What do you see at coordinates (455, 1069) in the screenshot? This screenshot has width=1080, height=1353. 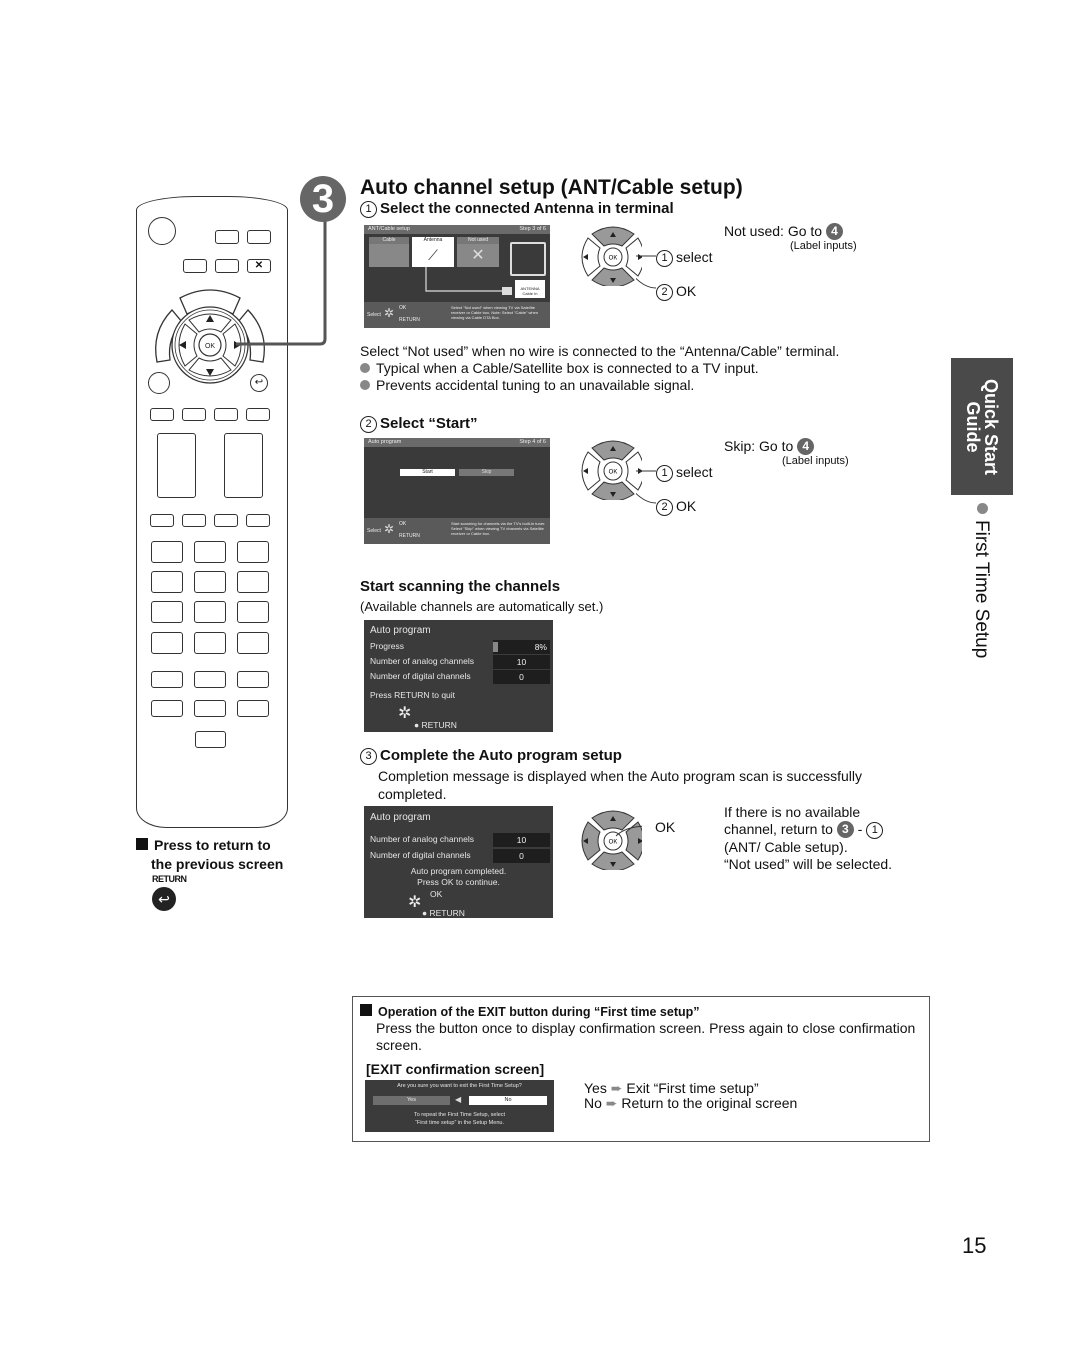 I see `exit-confirmation-subtitle: [EXIT confirmation screen]` at bounding box center [455, 1069].